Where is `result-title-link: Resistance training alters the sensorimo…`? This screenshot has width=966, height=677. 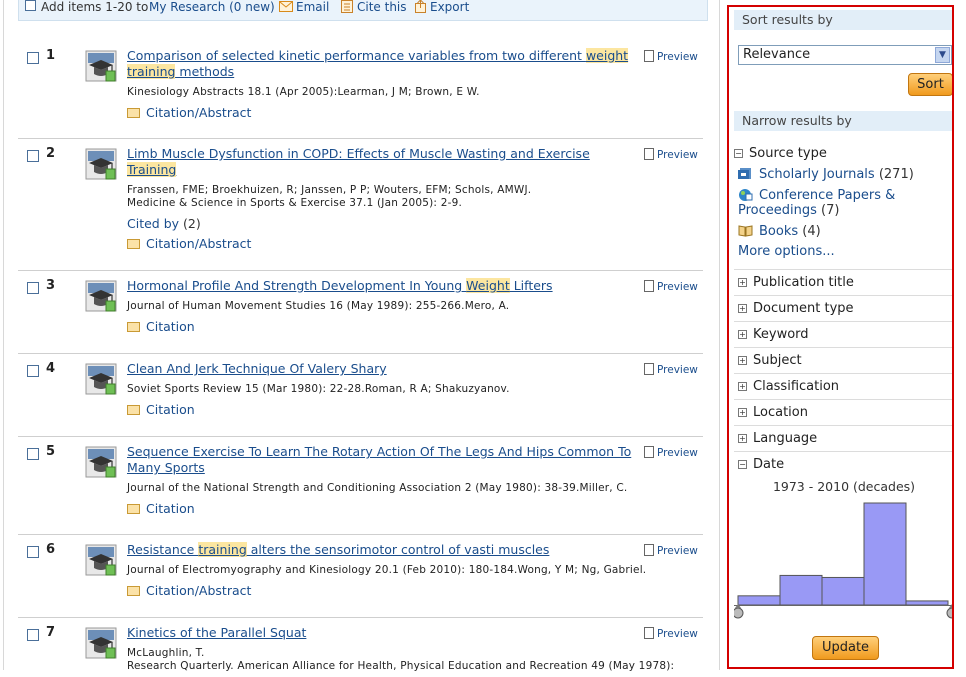
result-title-link: Resistance training alters the sensorimo… is located at coordinates (382, 550).